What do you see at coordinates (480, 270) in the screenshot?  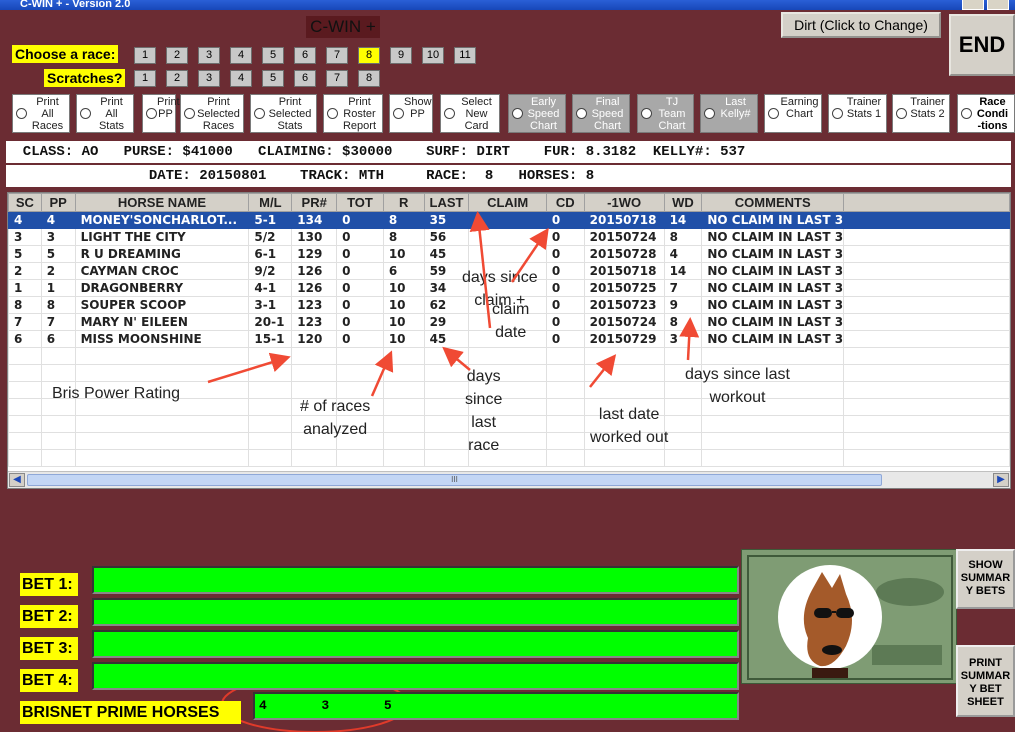 I see `arrow-claim` at bounding box center [480, 270].